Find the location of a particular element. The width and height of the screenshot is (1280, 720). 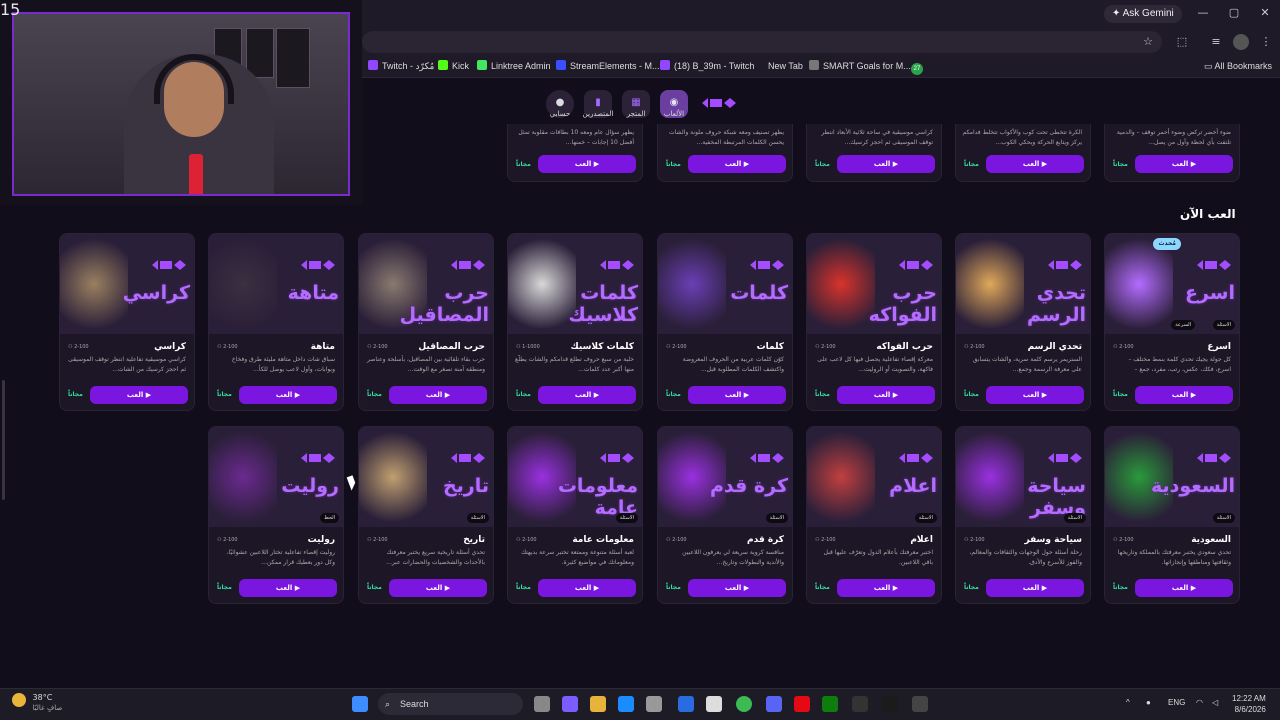

bookmark-item: New Tab is located at coordinates (785, 66).